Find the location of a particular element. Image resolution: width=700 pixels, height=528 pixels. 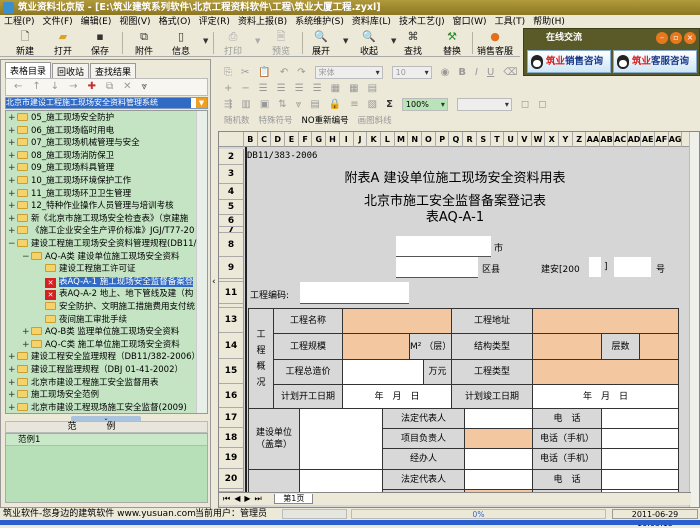

italic-icon: I is located at coordinates (476, 72).